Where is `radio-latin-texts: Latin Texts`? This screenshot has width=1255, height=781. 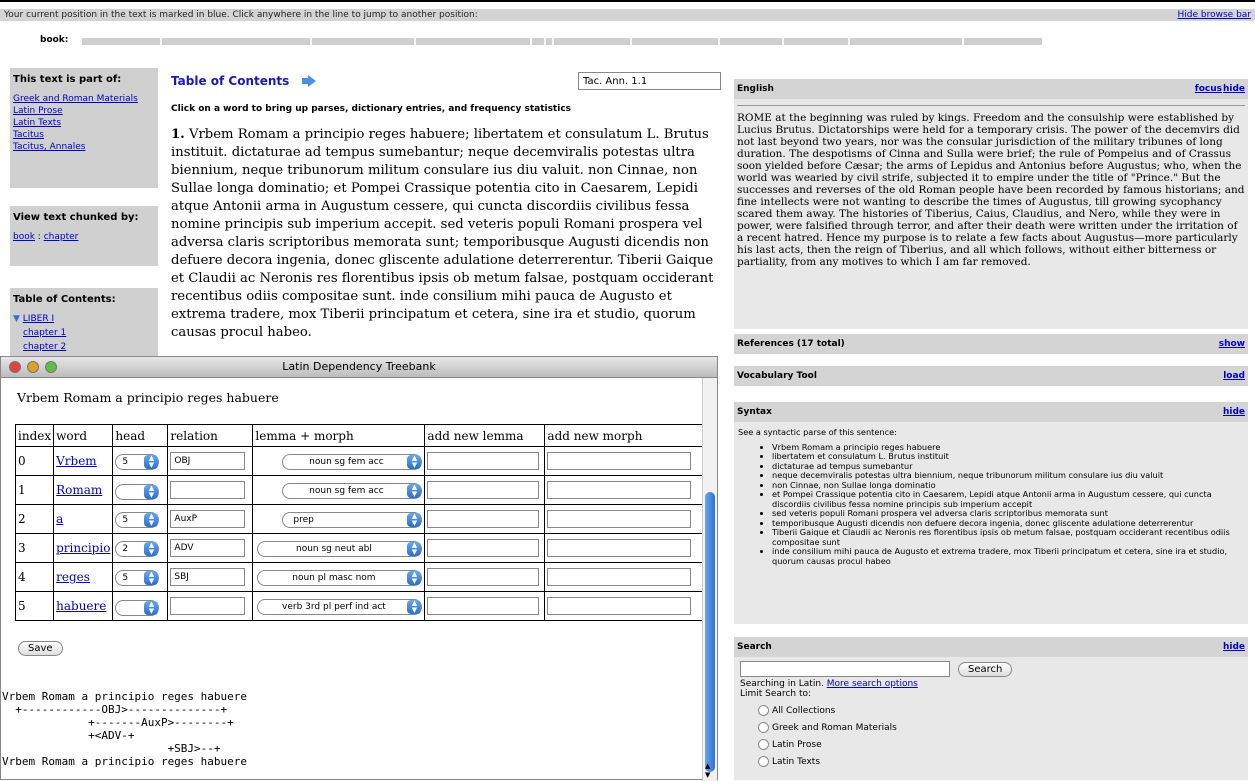 radio-latin-texts: Latin Texts is located at coordinates (1000, 761).